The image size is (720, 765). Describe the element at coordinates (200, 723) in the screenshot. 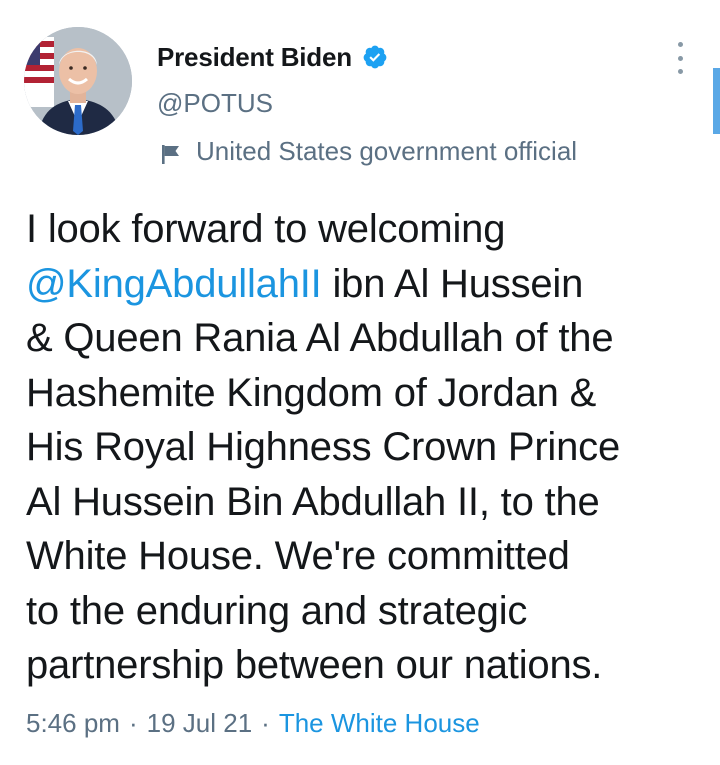

I see `tweet-date: 19 Jul 21` at that location.